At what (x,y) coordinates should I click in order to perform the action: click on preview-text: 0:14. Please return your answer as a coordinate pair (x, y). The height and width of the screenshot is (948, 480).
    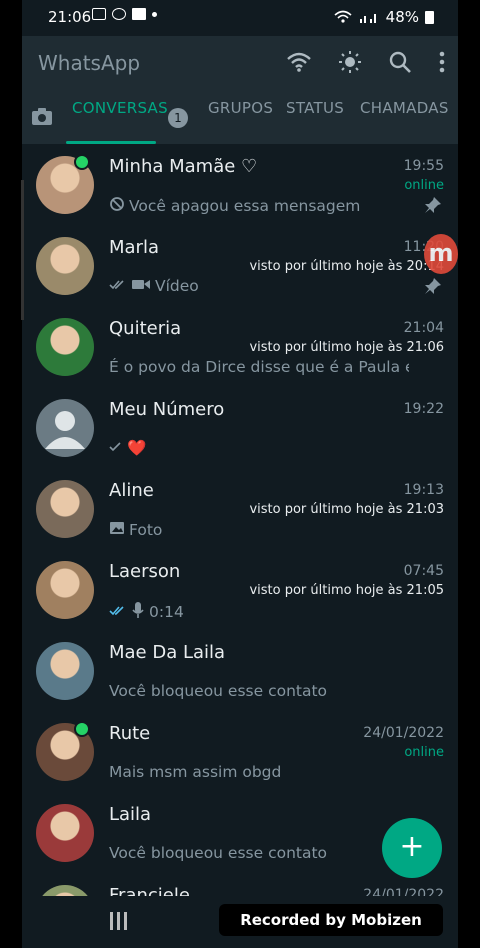
    Looking at the image, I should click on (166, 612).